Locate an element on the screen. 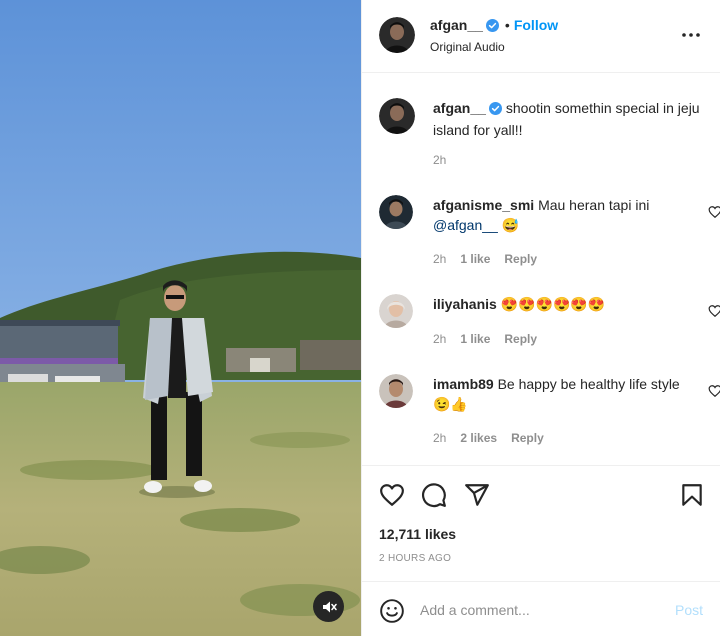  header-title-line: afgan__ • Follow is located at coordinates (494, 26).